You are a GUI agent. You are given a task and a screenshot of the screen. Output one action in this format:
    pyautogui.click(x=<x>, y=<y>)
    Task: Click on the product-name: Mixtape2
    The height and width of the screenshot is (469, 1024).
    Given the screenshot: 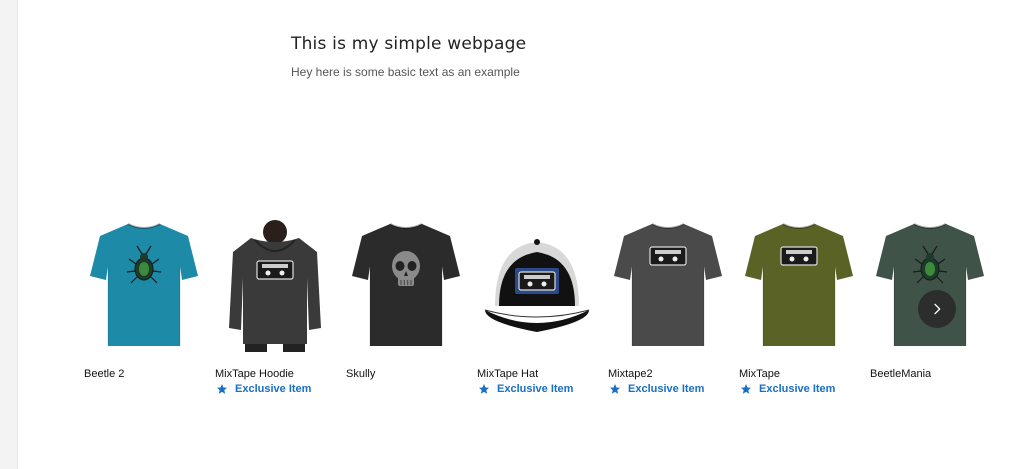 What is the action you would take?
    pyautogui.click(x=630, y=374)
    